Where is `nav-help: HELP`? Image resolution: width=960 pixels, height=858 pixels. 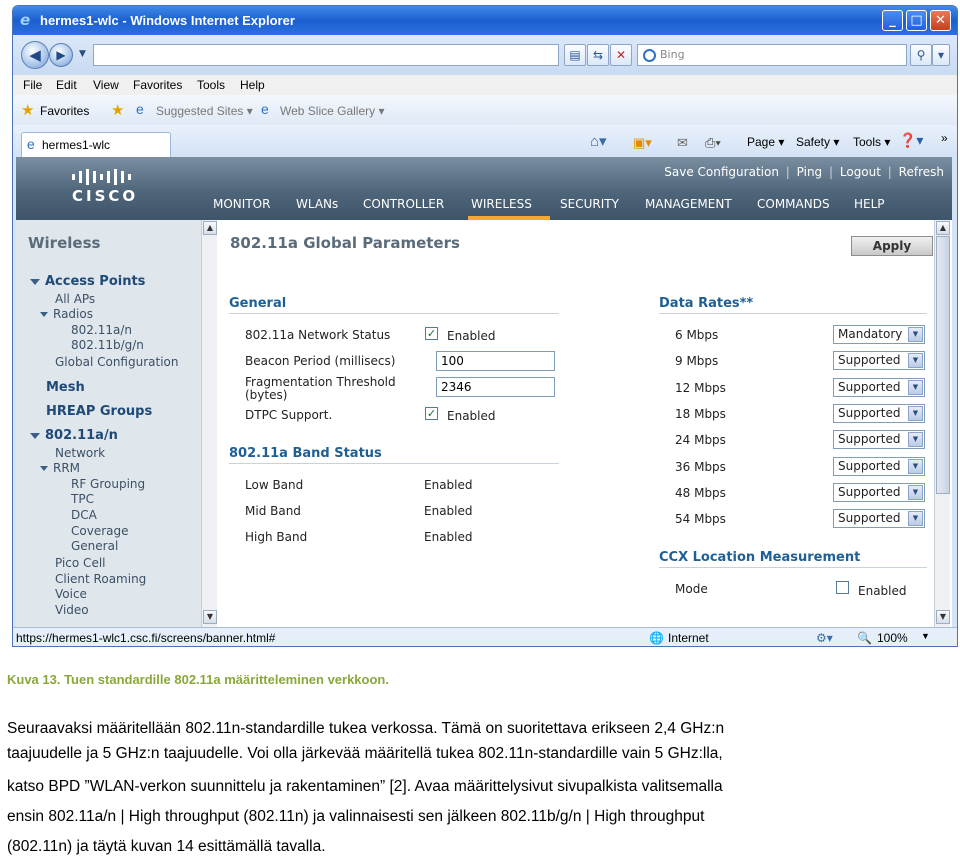 nav-help: HELP is located at coordinates (869, 204).